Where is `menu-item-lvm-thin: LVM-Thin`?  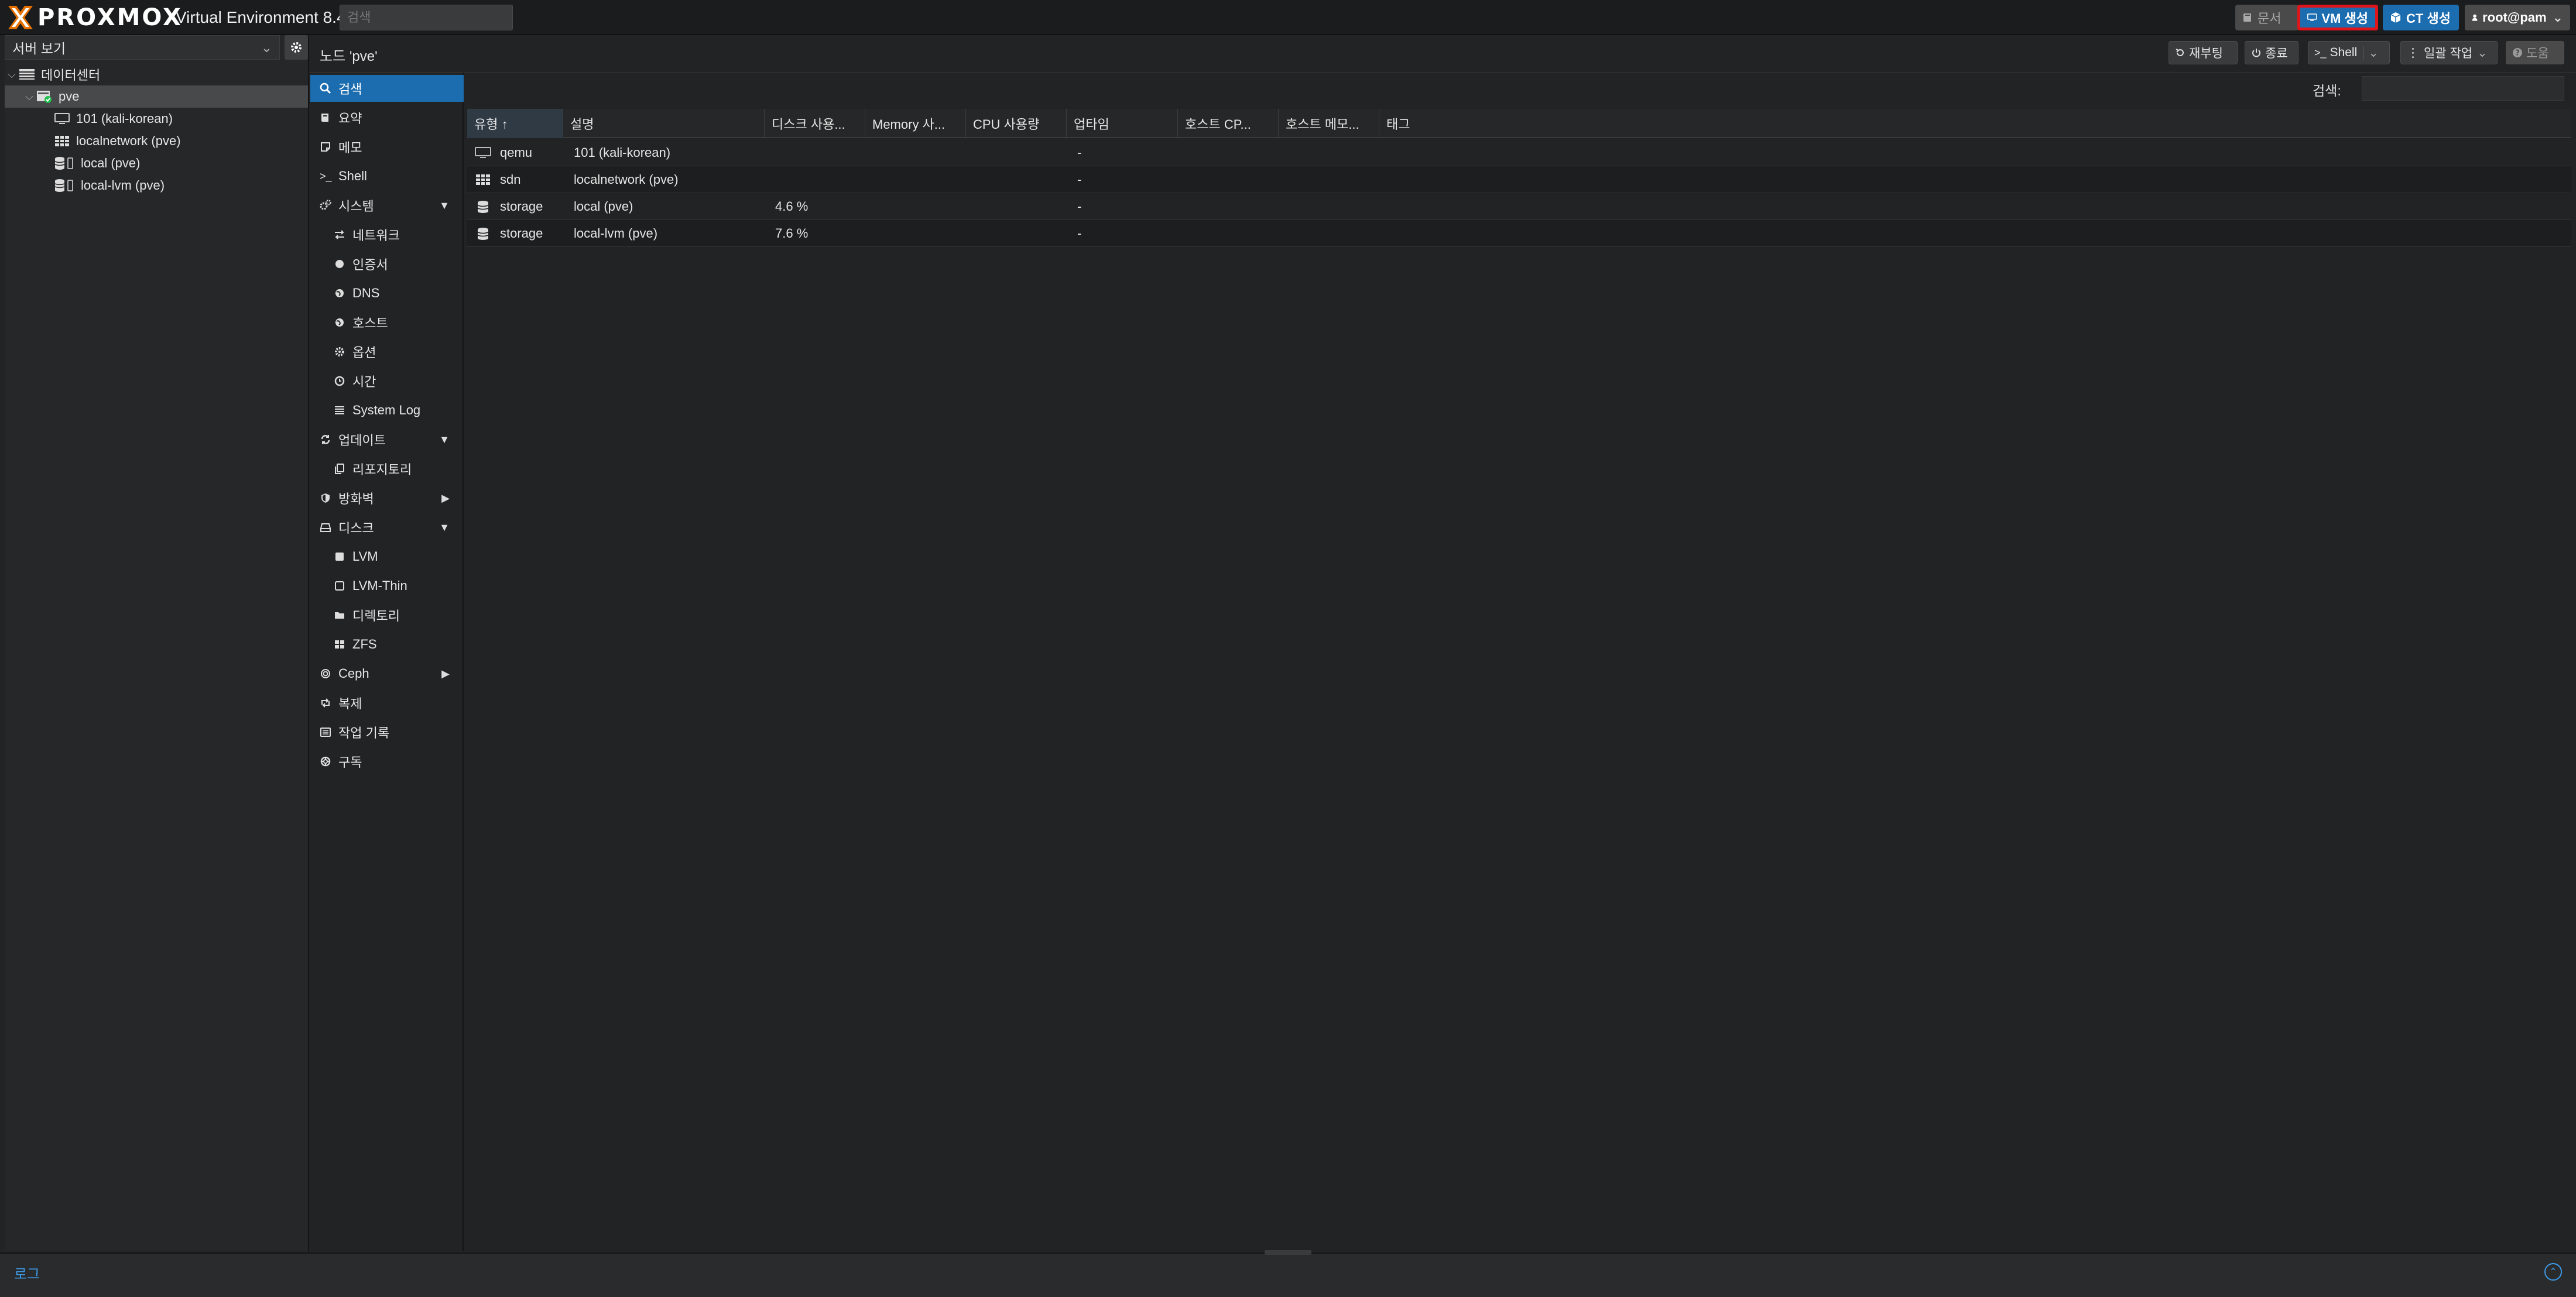 menu-item-lvm-thin: LVM-Thin is located at coordinates (387, 585).